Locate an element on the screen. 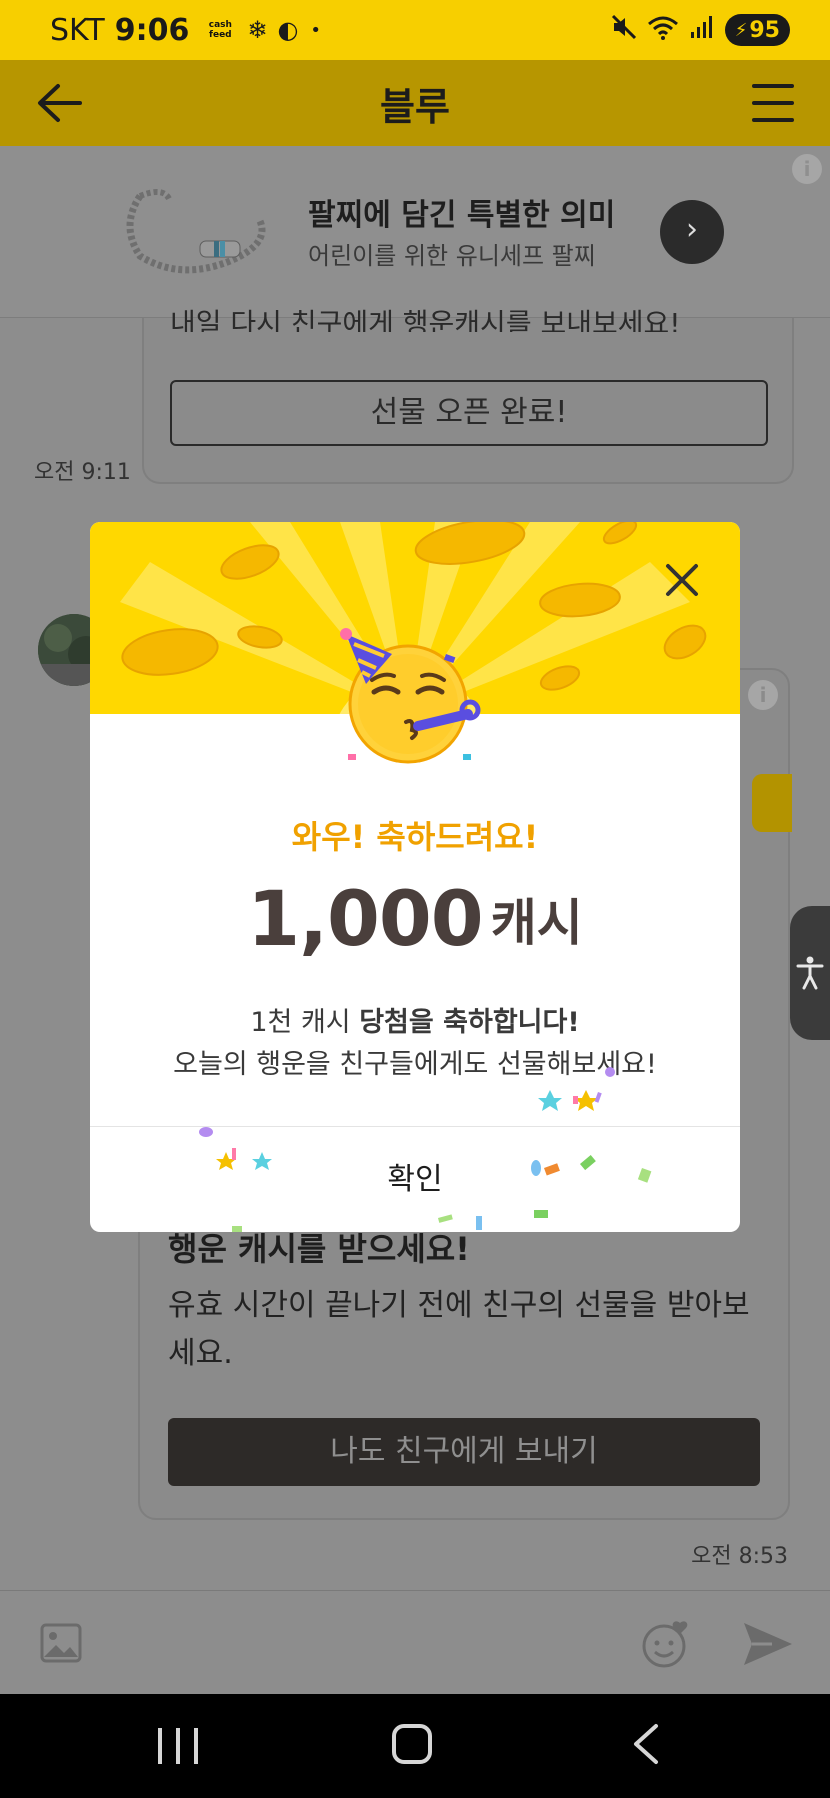 This screenshot has height=1798, width=830. chat-bubble-gift-opened: 내일 다시 친구에게 행운캐시를 보내보세요! 선물 오픈 완료! is located at coordinates (468, 395).